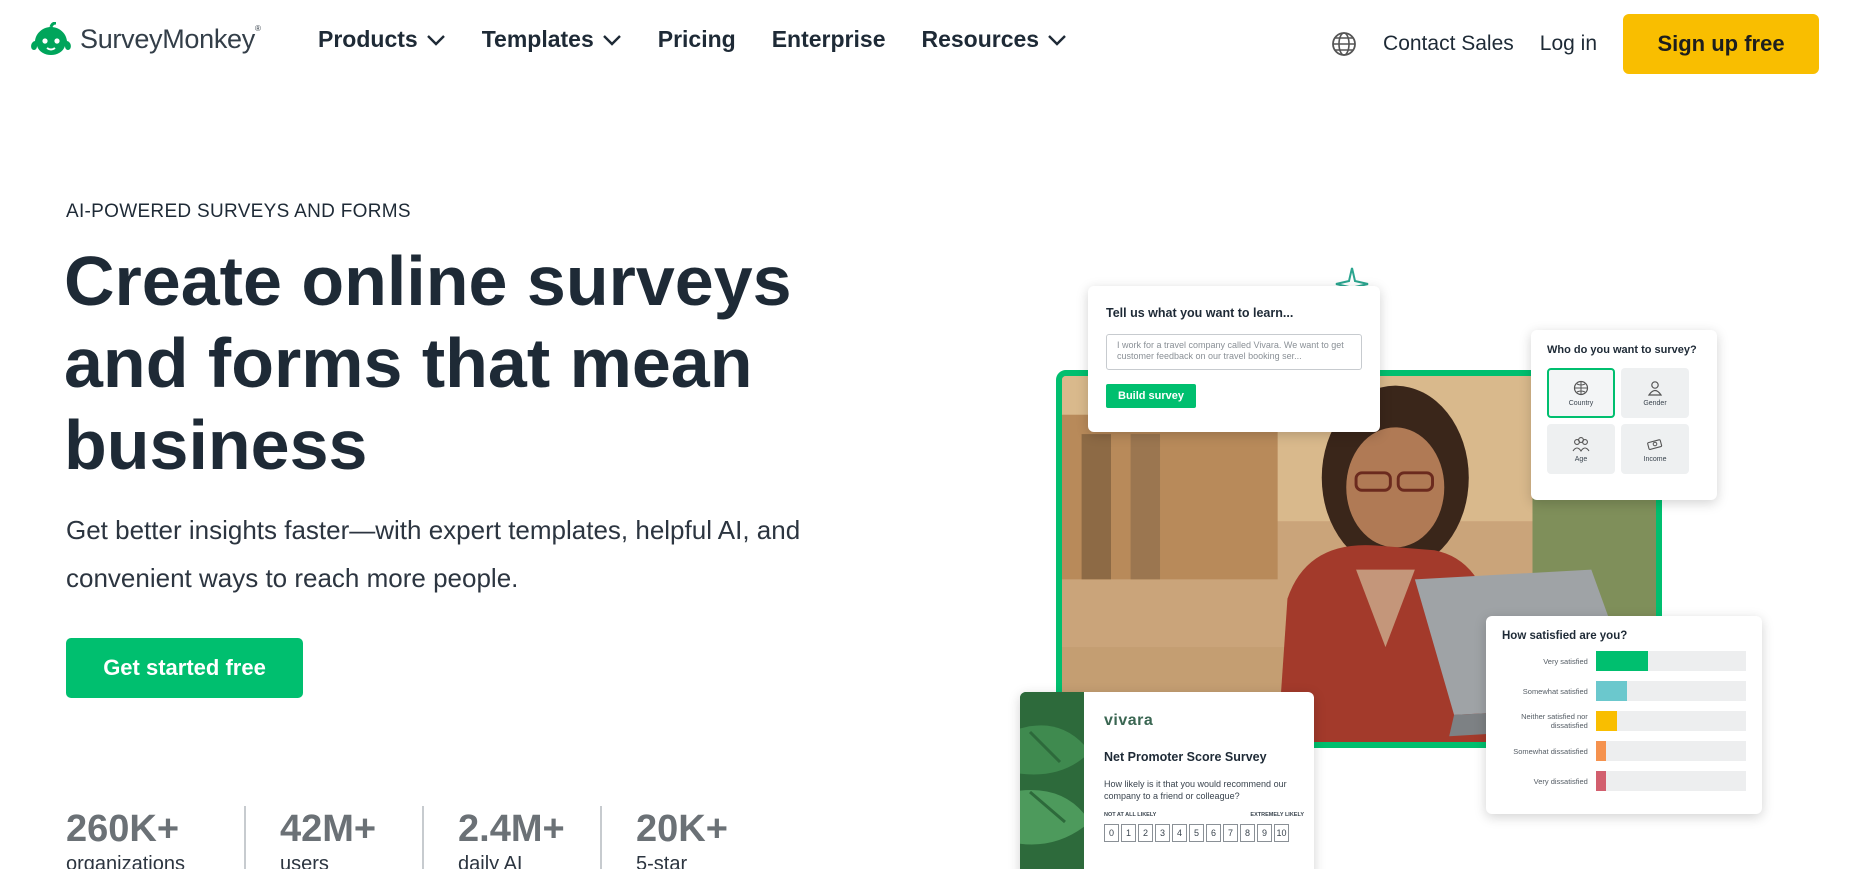  I want to click on nps-option: 8, so click(1247, 833).